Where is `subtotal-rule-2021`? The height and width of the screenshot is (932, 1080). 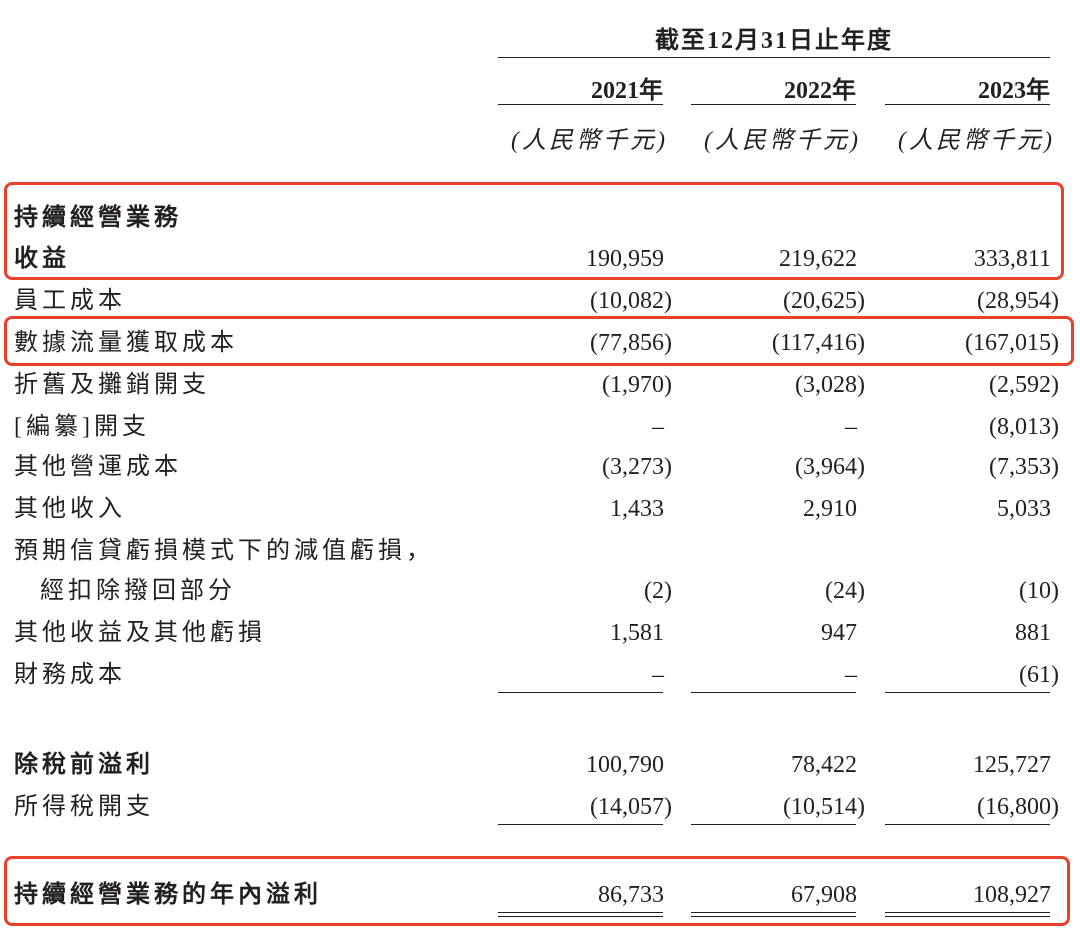 subtotal-rule-2021 is located at coordinates (580, 692).